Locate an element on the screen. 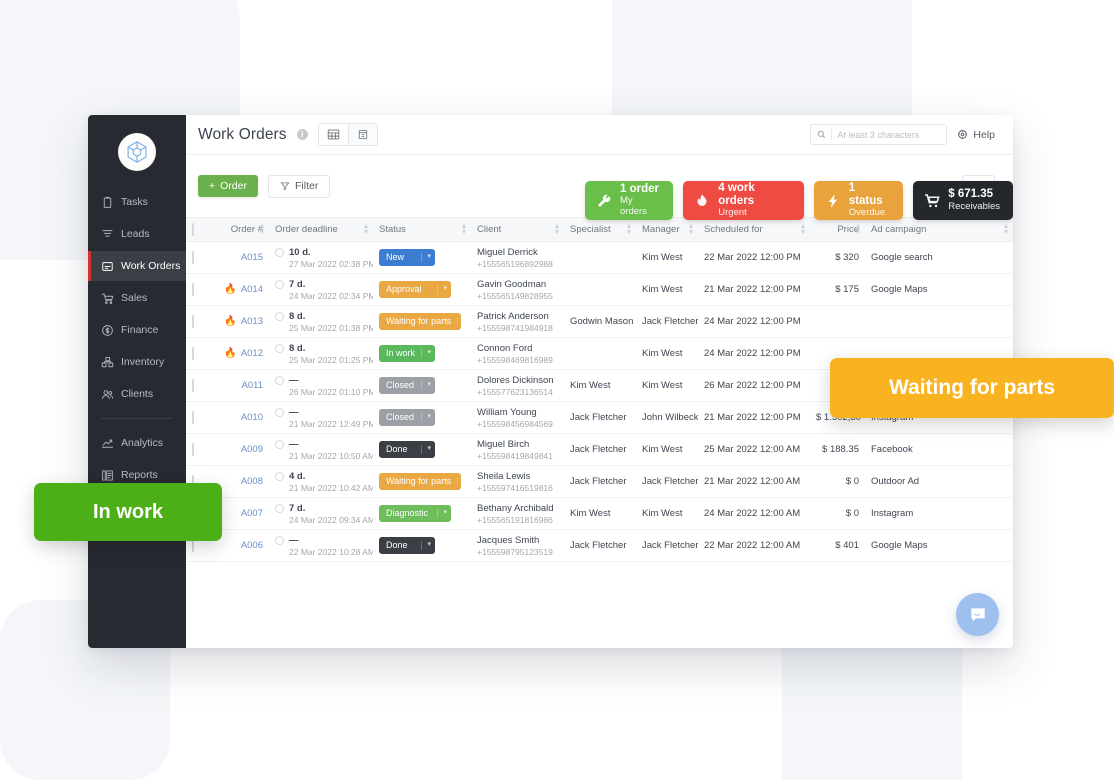 Image resolution: width=1114 pixels, height=780 pixels. order-number-link: A015 is located at coordinates (252, 257).